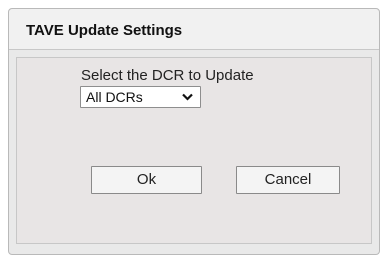  What do you see at coordinates (104, 30) in the screenshot?
I see `dialog-title: TAVE Update Settings` at bounding box center [104, 30].